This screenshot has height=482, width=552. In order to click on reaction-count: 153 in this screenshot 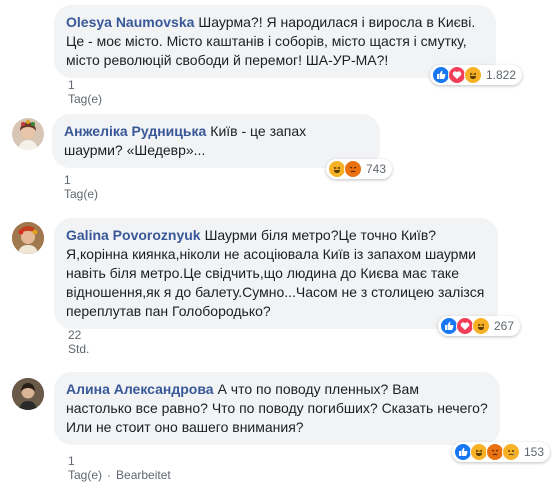, I will do `click(534, 452)`.